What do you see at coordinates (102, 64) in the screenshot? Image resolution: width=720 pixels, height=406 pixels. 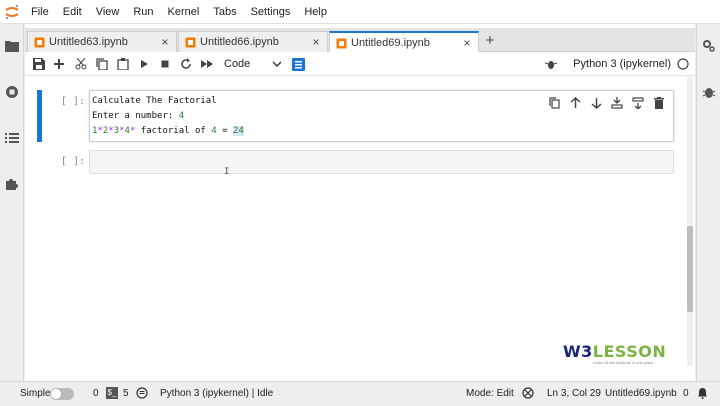 I see `copy-icon` at bounding box center [102, 64].